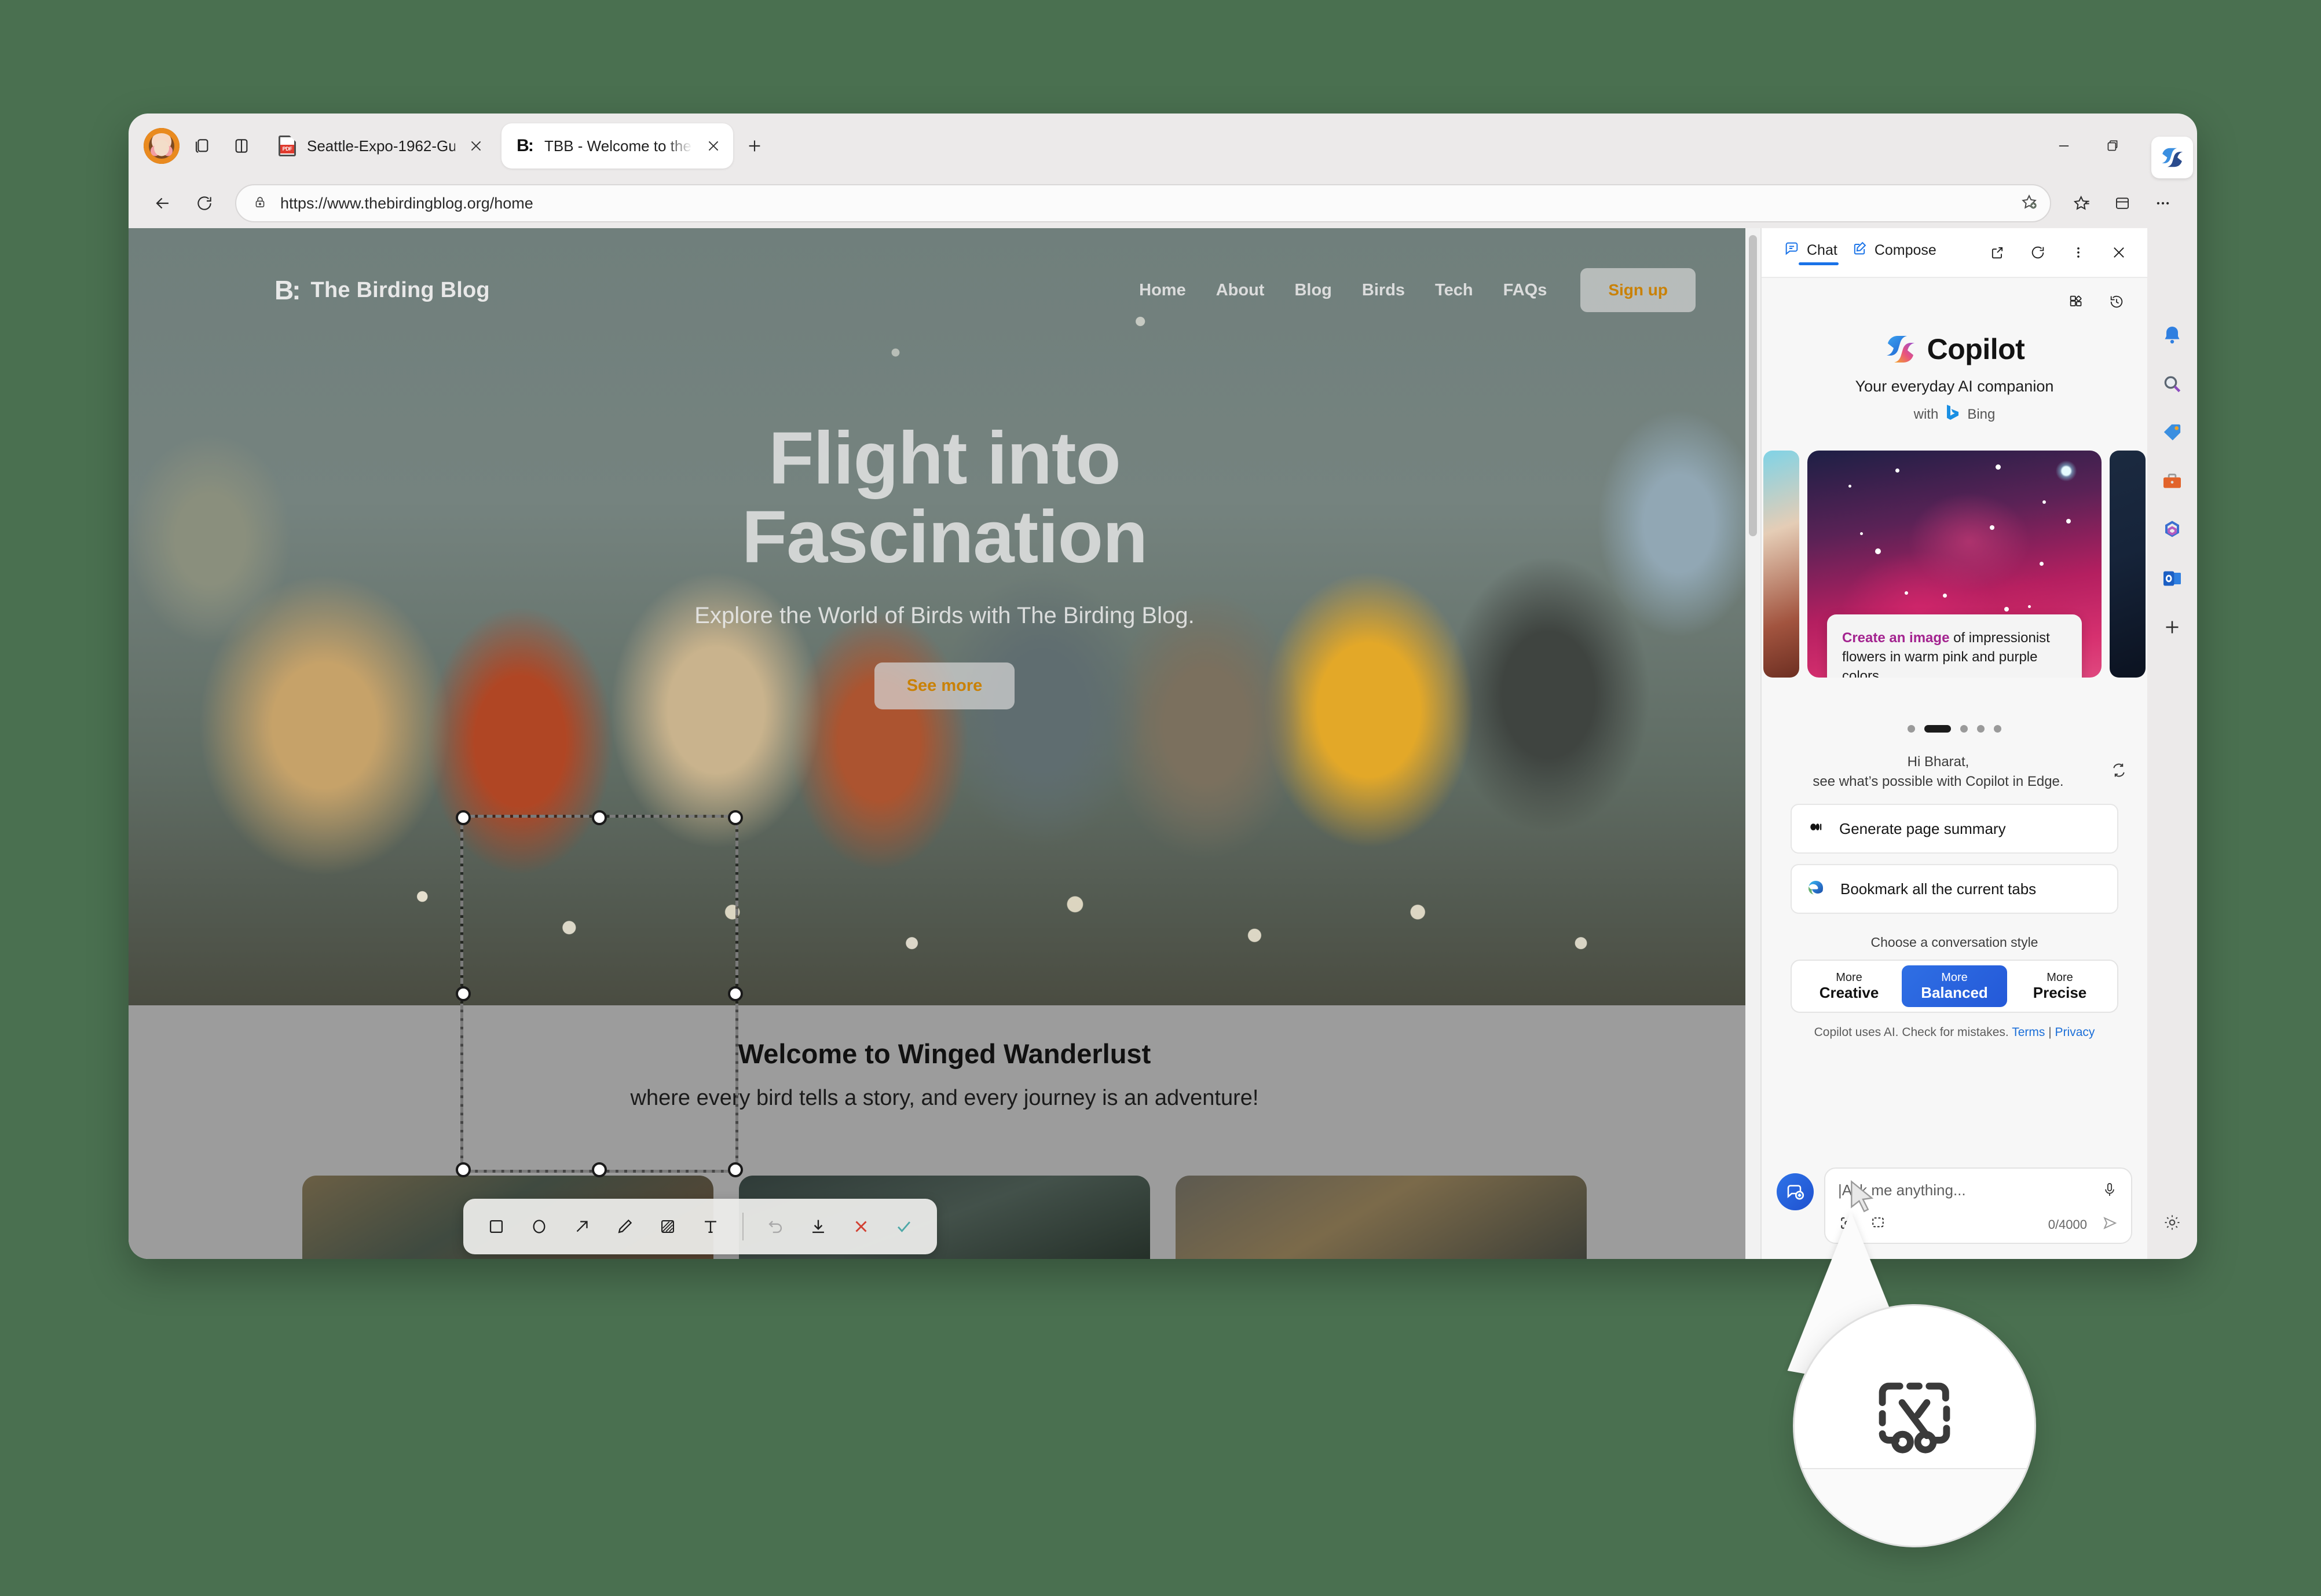  I want to click on signup-button: Sign up, so click(1638, 290).